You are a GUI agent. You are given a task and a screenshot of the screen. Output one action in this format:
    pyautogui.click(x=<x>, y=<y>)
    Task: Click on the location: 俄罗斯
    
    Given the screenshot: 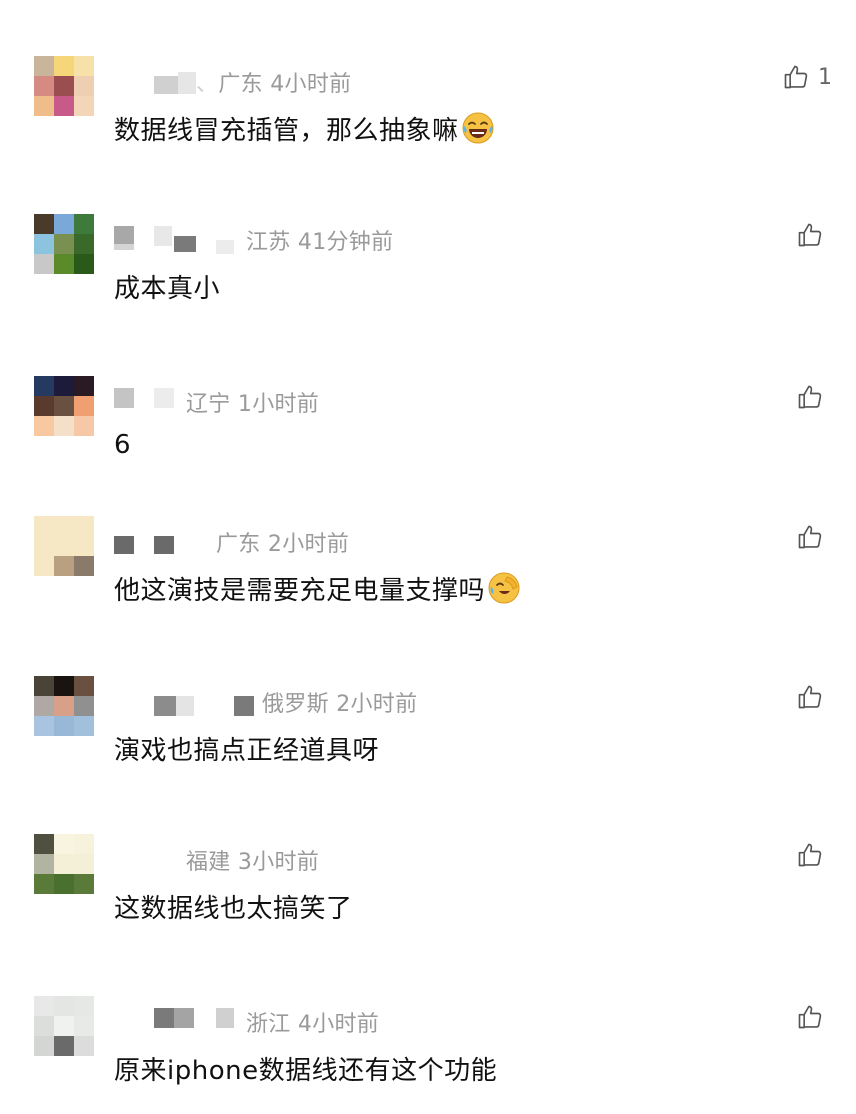 What is the action you would take?
    pyautogui.click(x=295, y=704)
    